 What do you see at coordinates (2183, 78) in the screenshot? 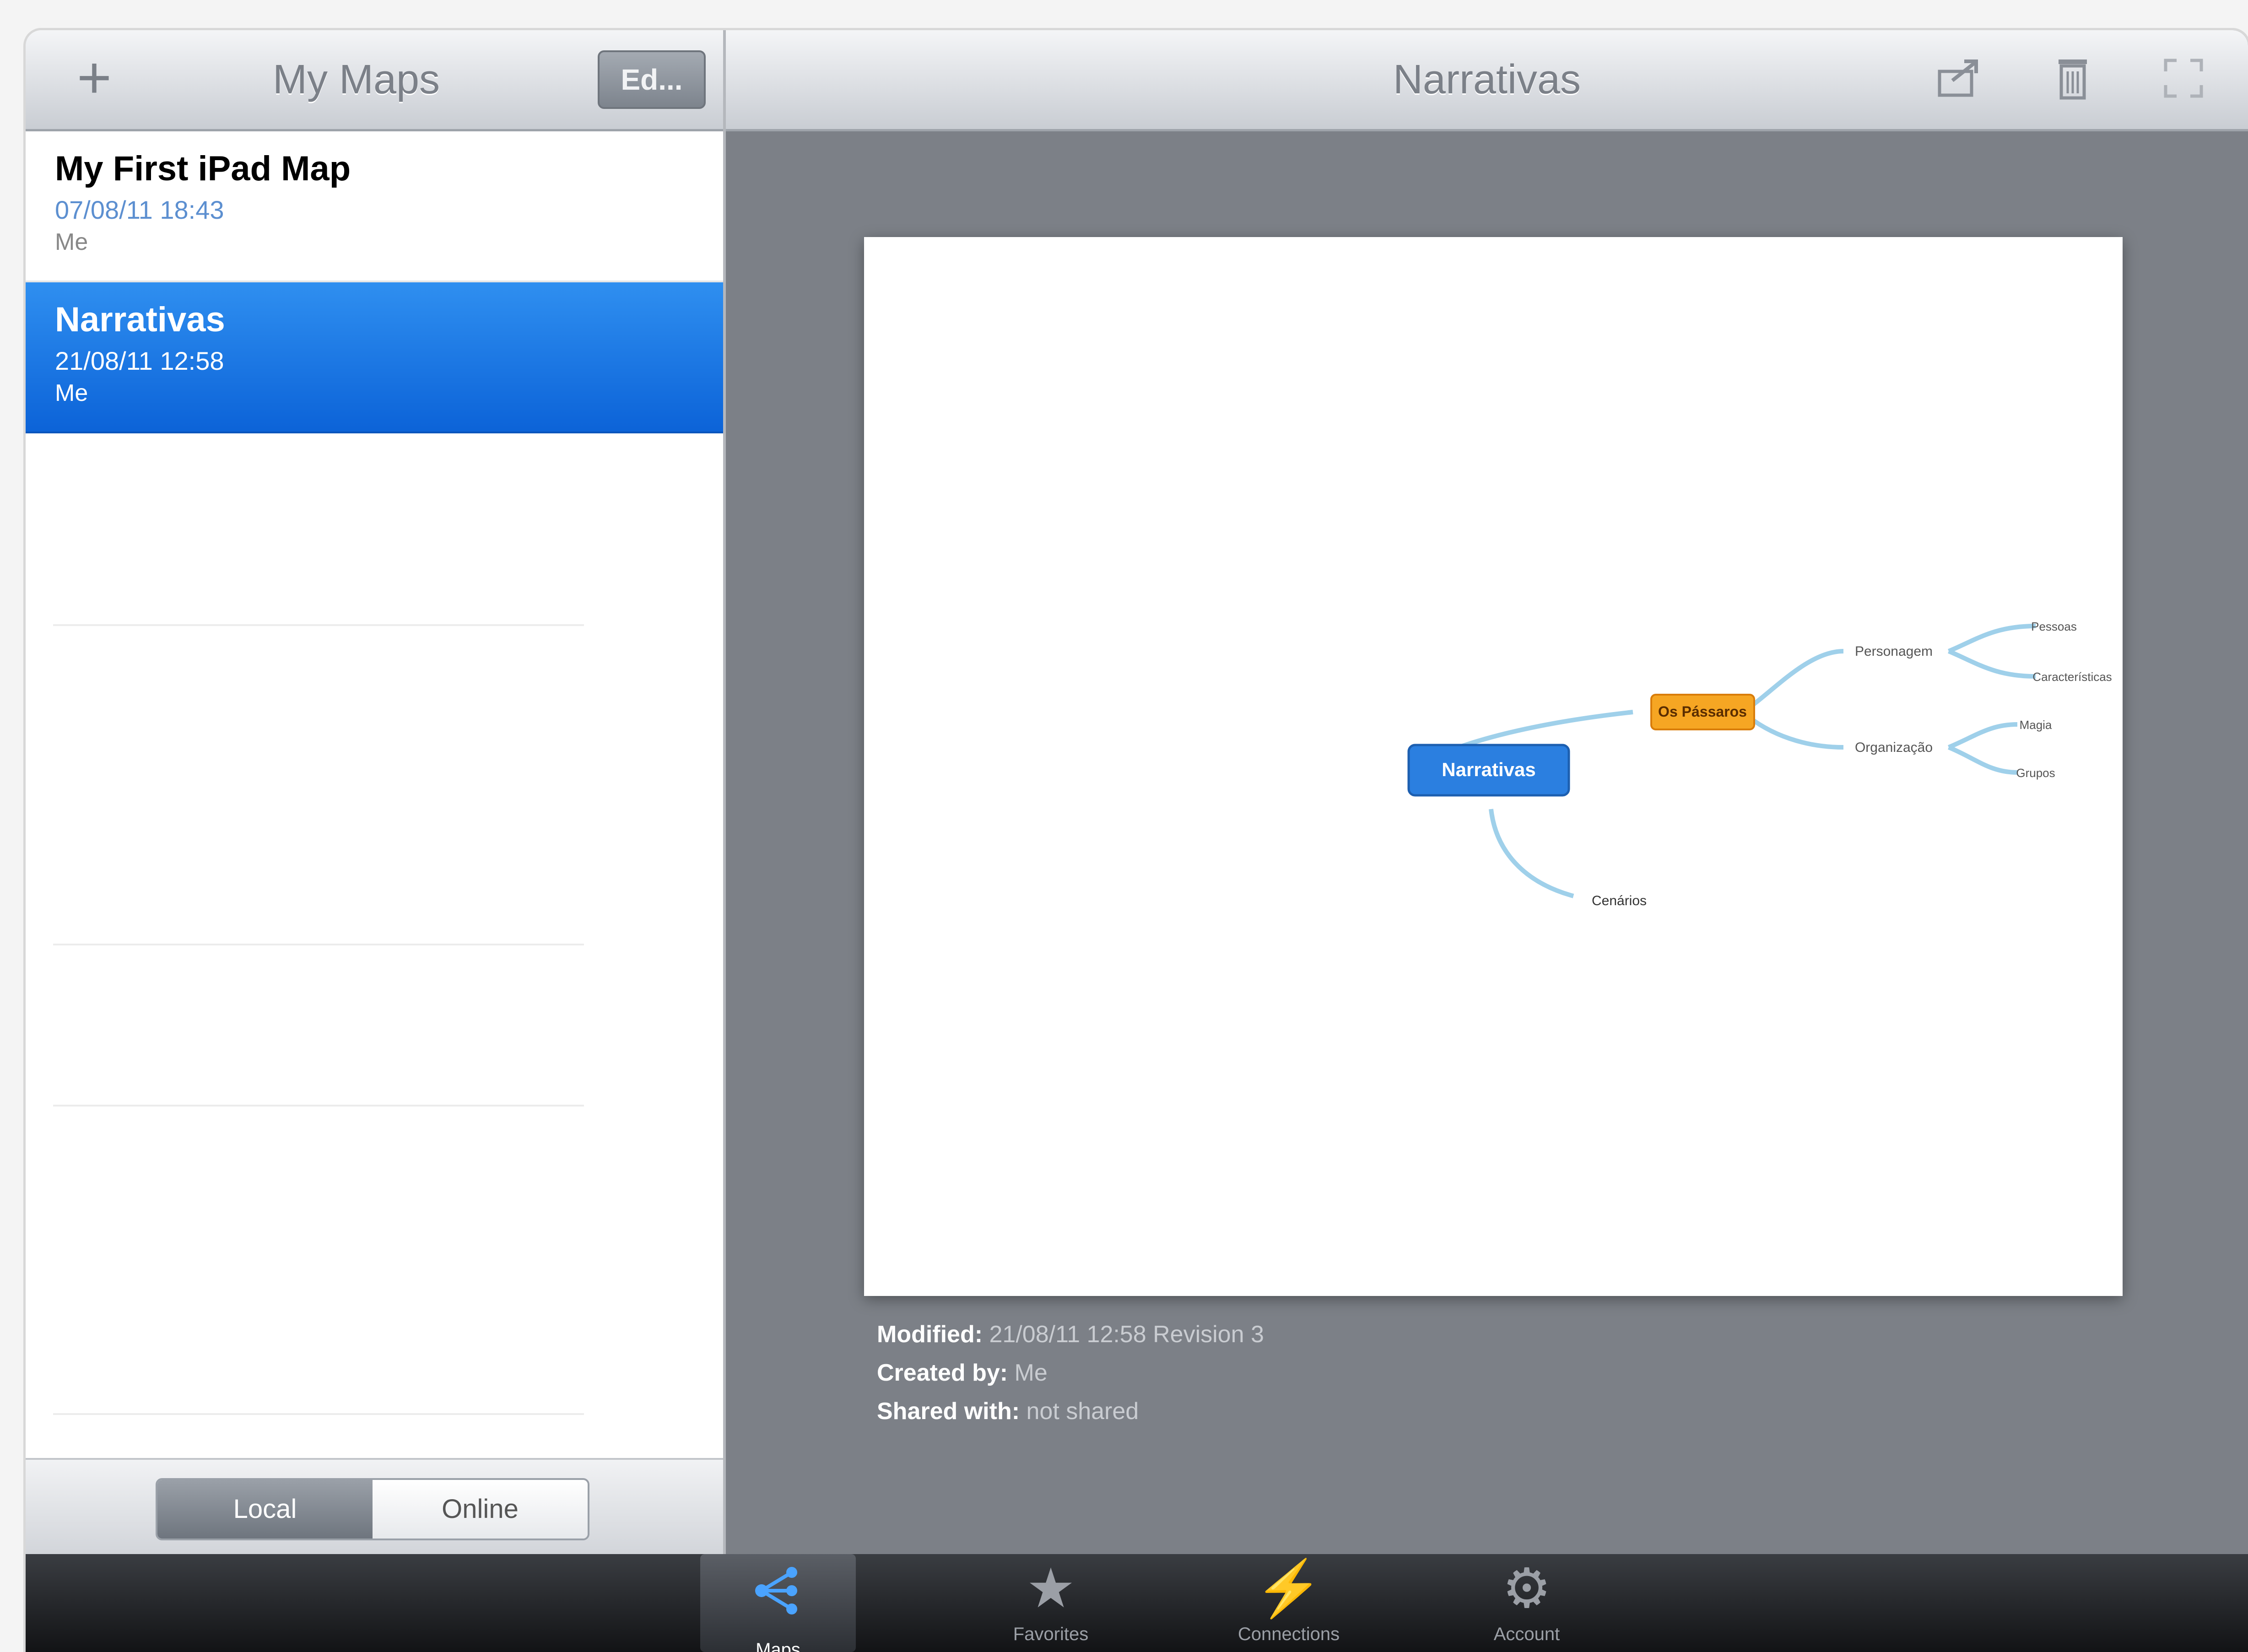
I see `fullscreen-icon` at bounding box center [2183, 78].